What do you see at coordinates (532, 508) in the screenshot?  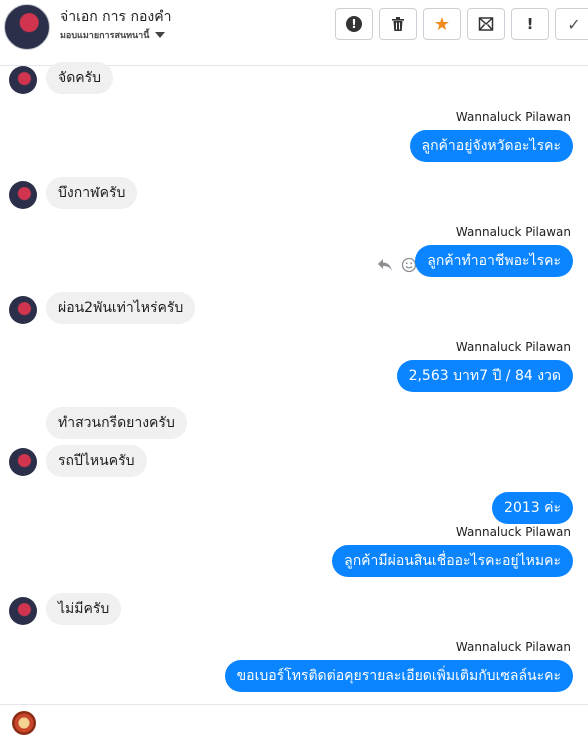 I see `outgoing-message: 2013 ค่ะ` at bounding box center [532, 508].